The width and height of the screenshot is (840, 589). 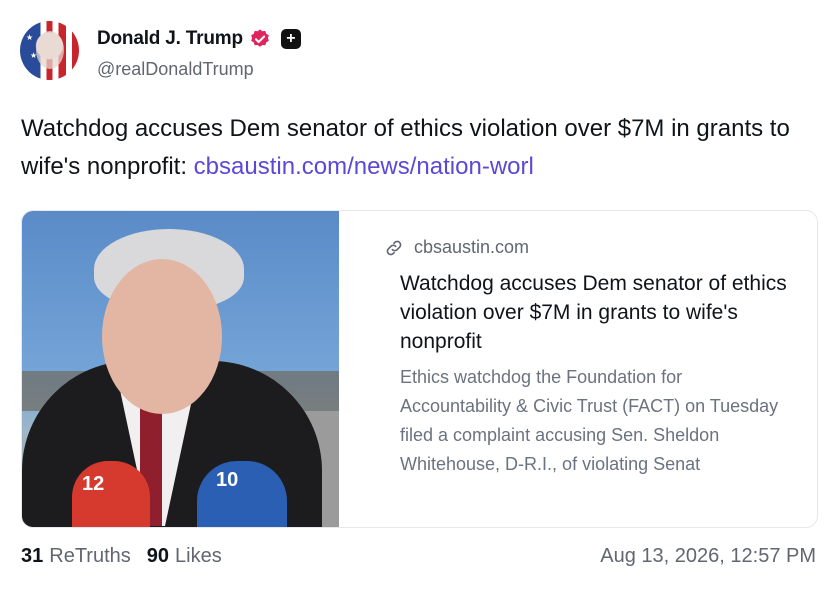 I want to click on likes-stat: 90 Likes, so click(x=184, y=556).